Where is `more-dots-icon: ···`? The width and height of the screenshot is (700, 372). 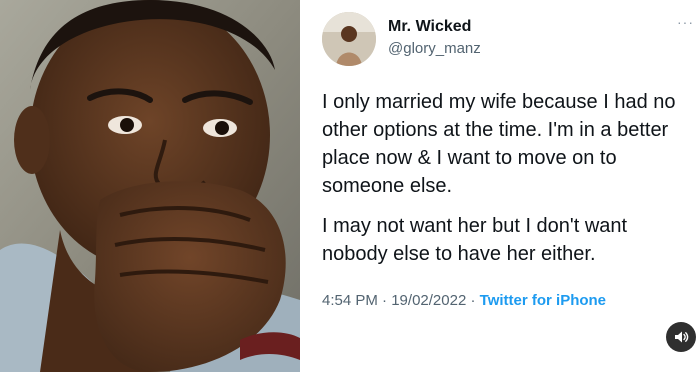
more-dots-icon: ··· is located at coordinates (685, 22).